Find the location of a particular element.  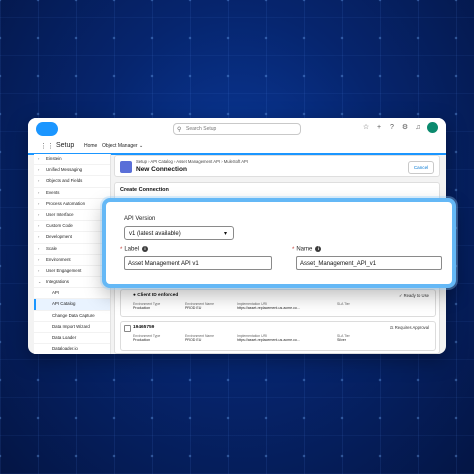

sidebar-item-change-data-capture: Change Data Capture is located at coordinates (72, 316).